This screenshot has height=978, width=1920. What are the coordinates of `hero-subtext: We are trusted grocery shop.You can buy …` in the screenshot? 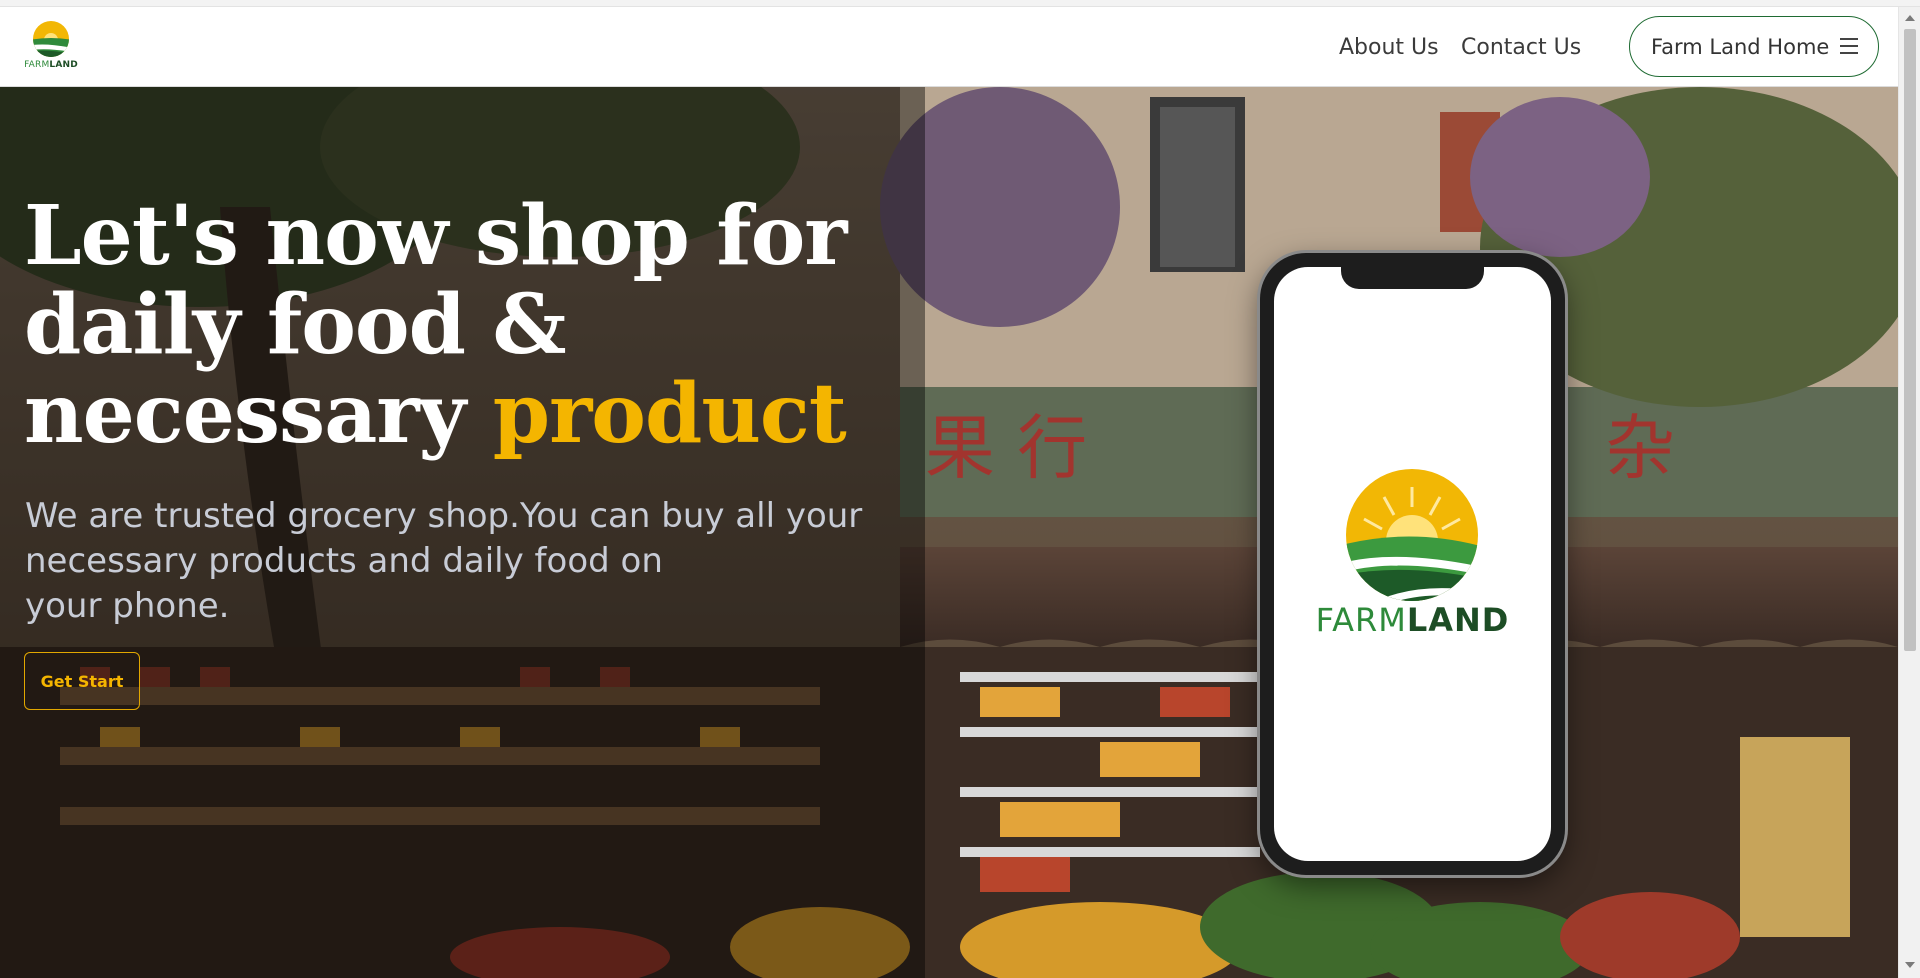 It's located at (455, 561).